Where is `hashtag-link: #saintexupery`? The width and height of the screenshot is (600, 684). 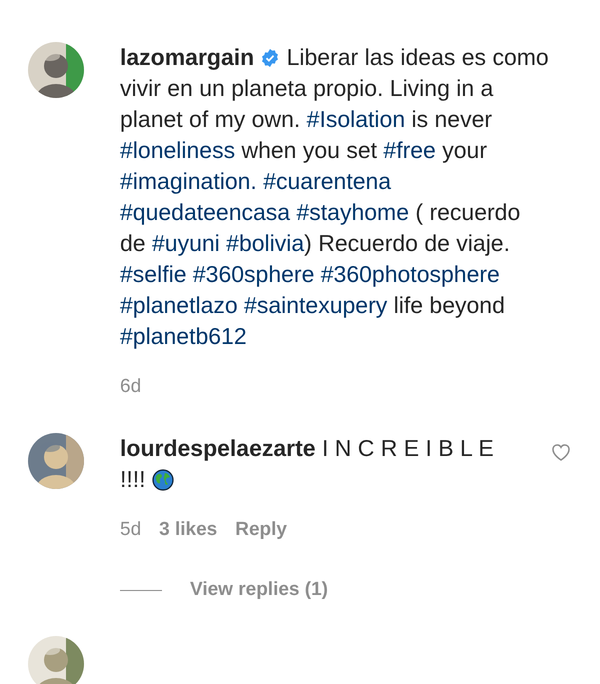
hashtag-link: #saintexupery is located at coordinates (316, 305).